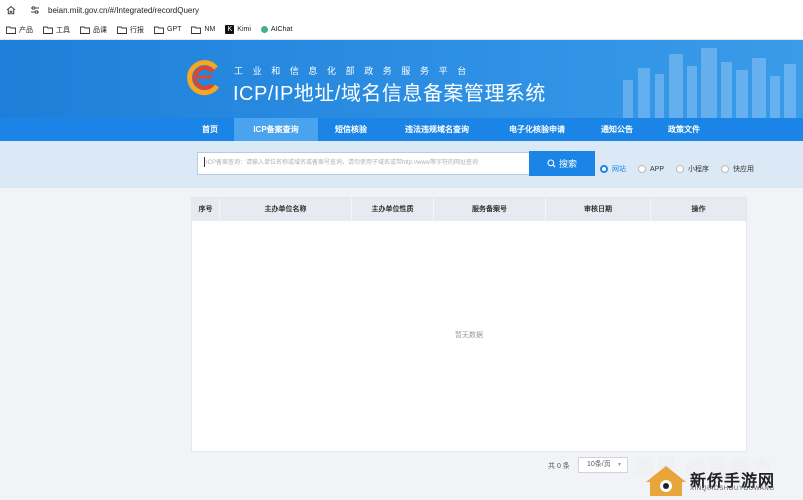 The image size is (803, 500). Describe the element at coordinates (559, 466) in the screenshot. I see `pagination-total: 共 0 条` at that location.